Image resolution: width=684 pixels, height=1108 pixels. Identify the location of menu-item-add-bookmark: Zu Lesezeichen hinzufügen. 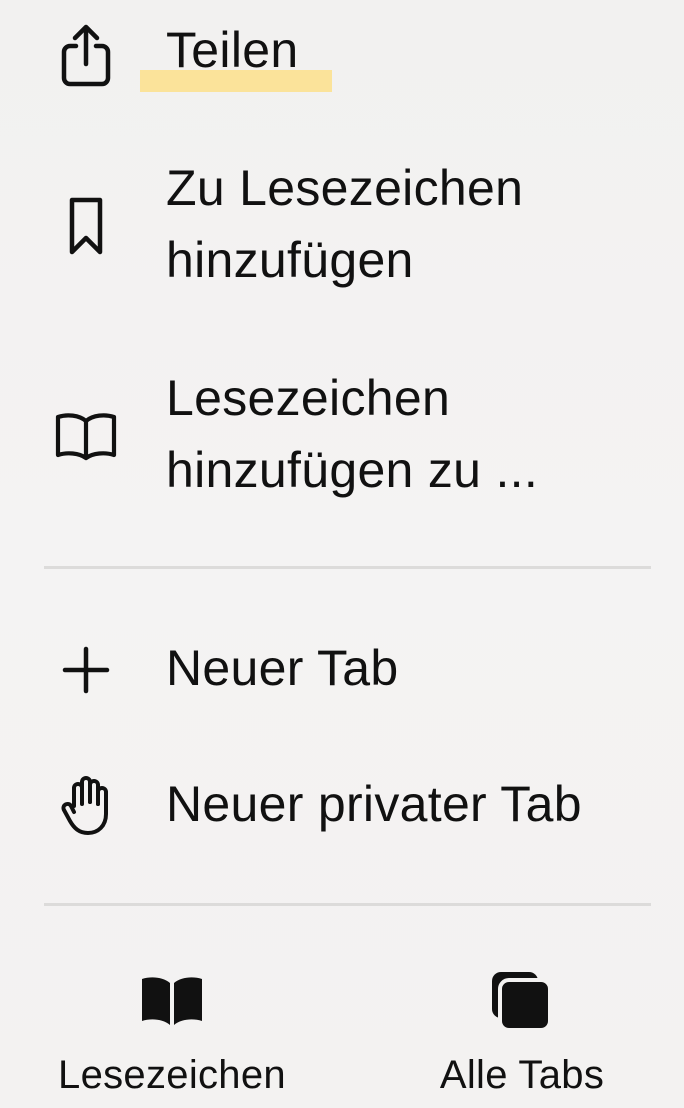
(342, 226).